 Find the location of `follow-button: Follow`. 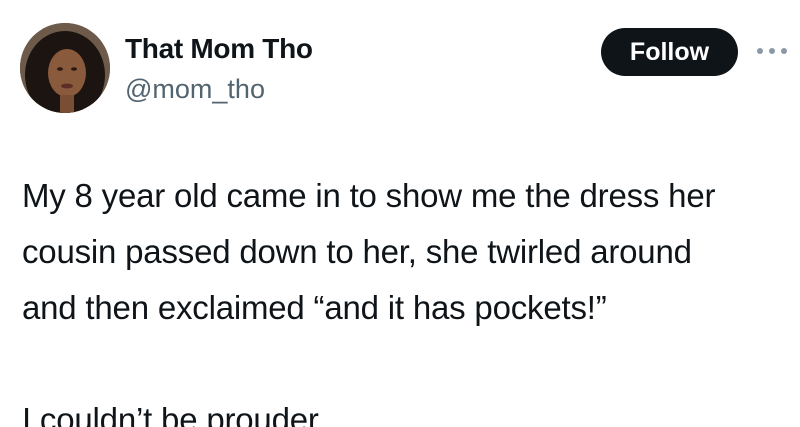

follow-button: Follow is located at coordinates (669, 52).